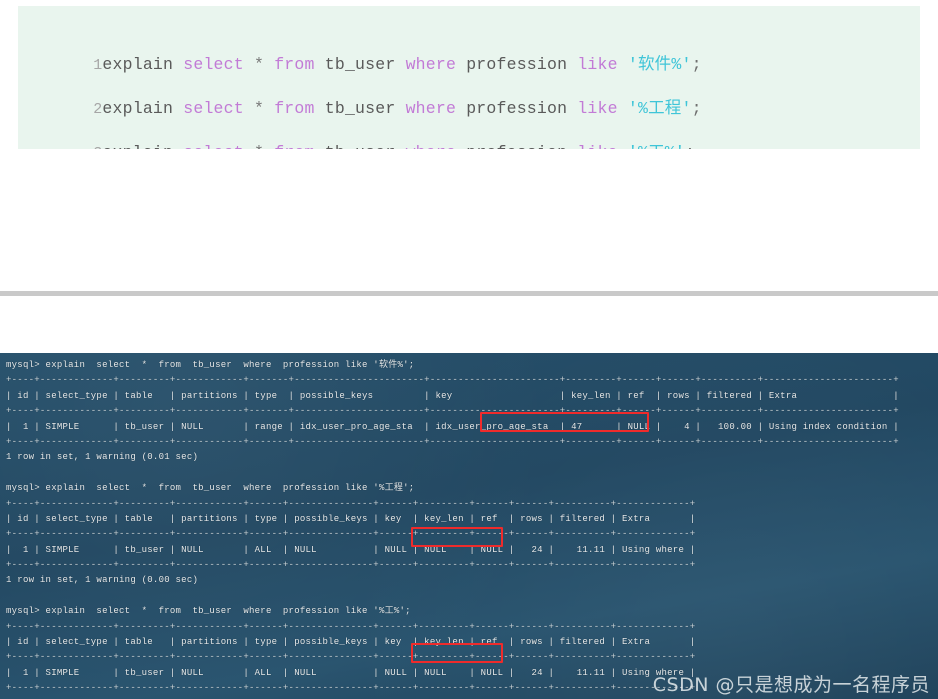 Image resolution: width=938 pixels, height=699 pixels. I want to click on code-token-str: '软件%', so click(659, 64).